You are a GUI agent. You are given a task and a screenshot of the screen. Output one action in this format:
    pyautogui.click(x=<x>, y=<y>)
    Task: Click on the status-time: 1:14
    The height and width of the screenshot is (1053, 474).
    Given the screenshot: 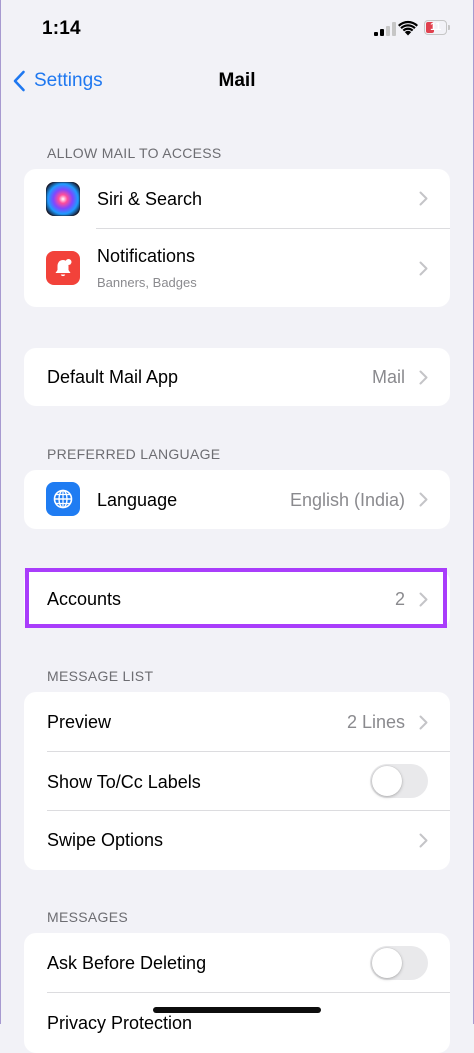 What is the action you would take?
    pyautogui.click(x=61, y=28)
    